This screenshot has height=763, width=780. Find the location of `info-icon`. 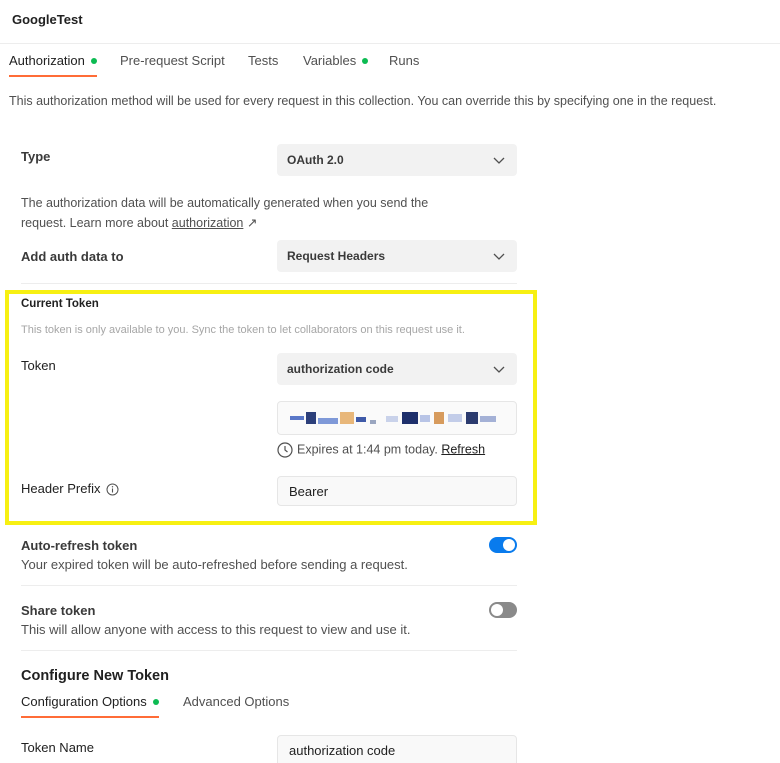

info-icon is located at coordinates (112, 489).